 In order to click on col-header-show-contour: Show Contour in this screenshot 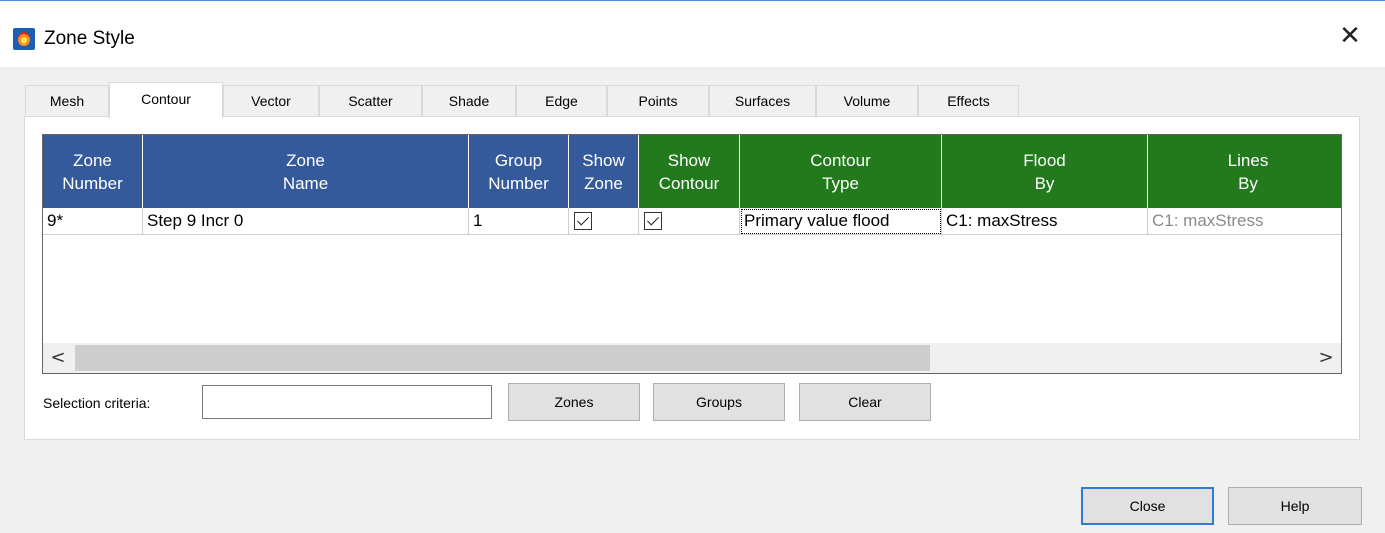, I will do `click(689, 171)`.